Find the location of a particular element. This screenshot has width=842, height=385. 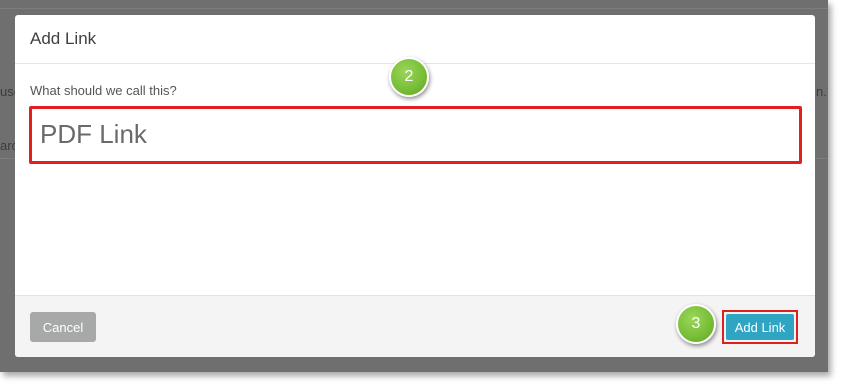

input-highlight-box is located at coordinates (415, 135).